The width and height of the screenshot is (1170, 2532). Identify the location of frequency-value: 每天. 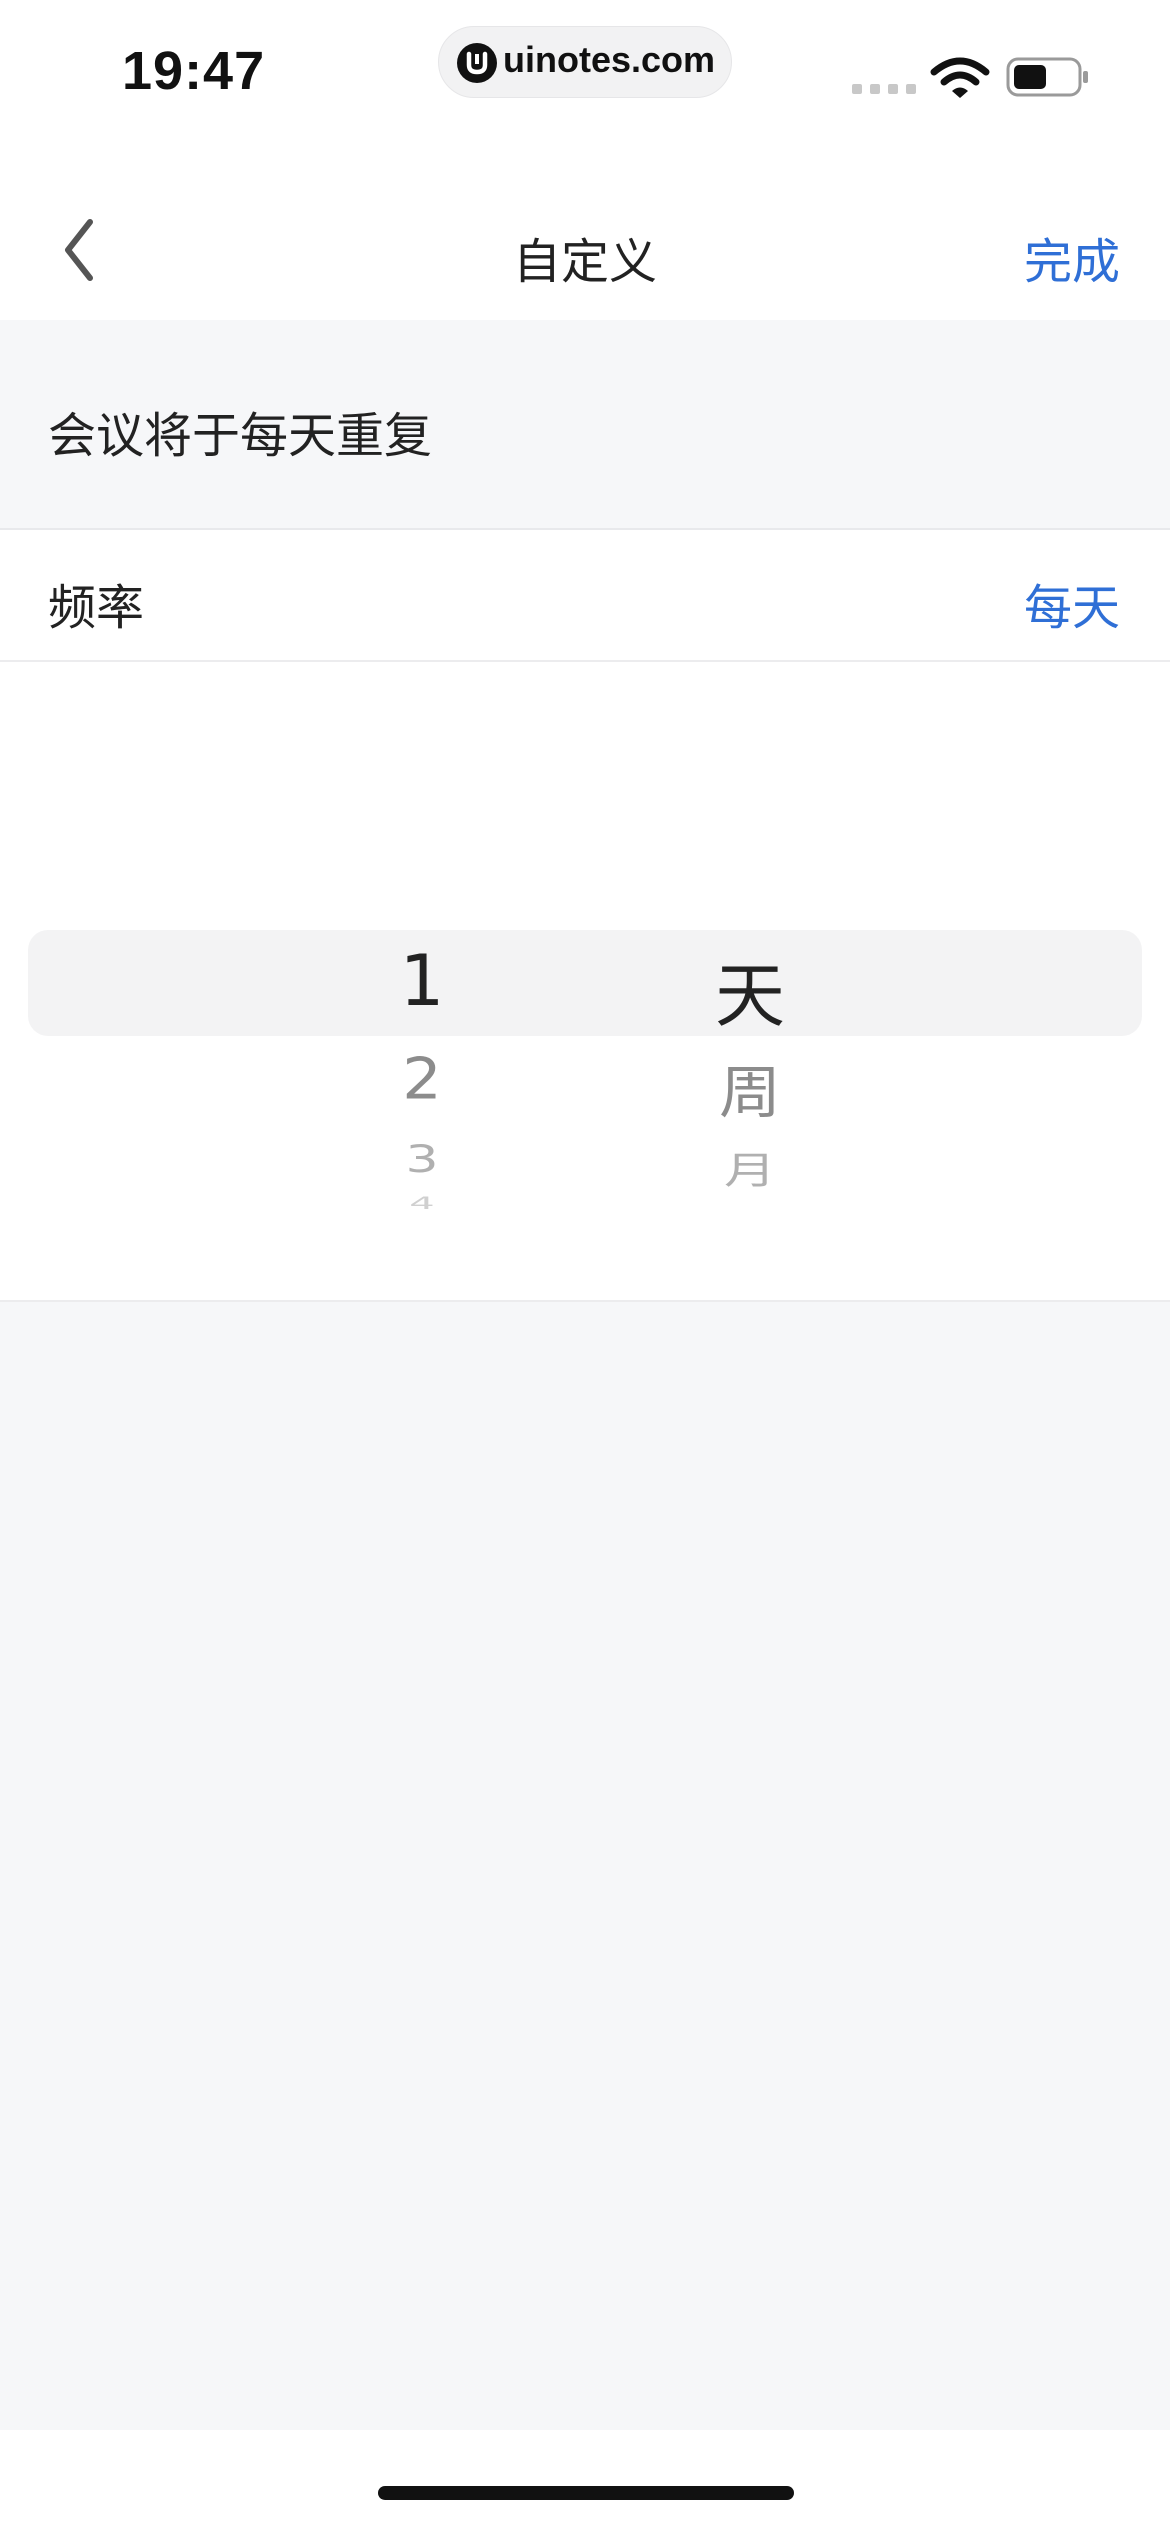
(1072, 603).